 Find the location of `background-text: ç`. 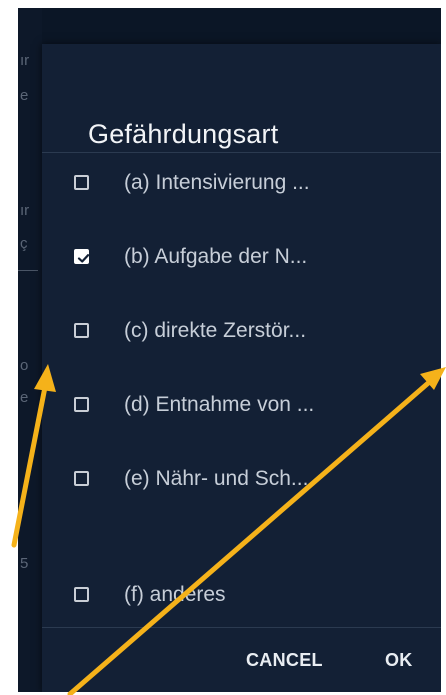

background-text: ç is located at coordinates (24, 243).